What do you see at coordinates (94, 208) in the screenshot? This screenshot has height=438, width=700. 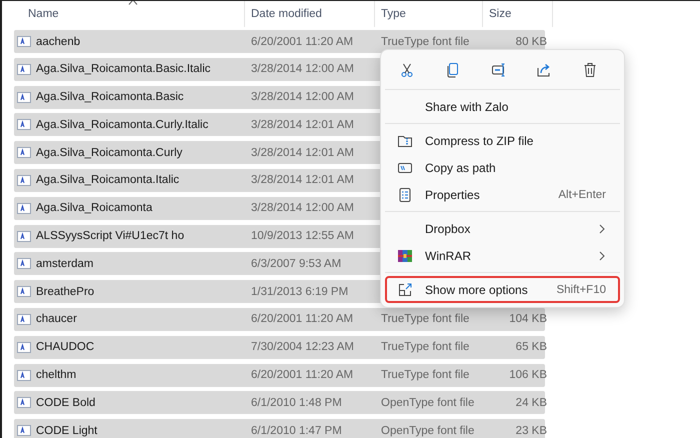 I see `file-name: Aga.Silva_Roicamonta` at bounding box center [94, 208].